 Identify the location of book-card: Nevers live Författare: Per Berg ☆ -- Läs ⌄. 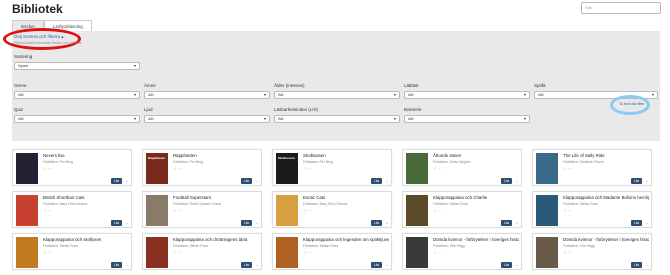
(72, 167).